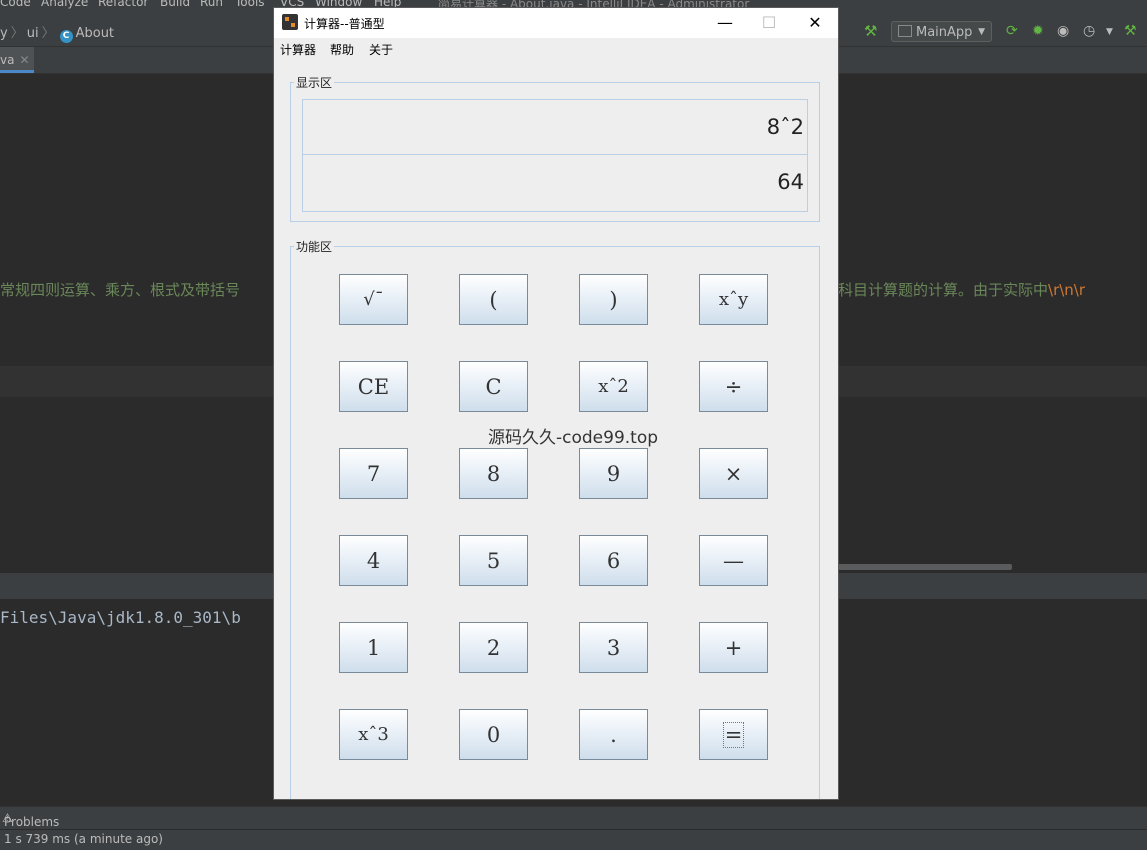  I want to click on menu-help: 帮助, so click(342, 49).